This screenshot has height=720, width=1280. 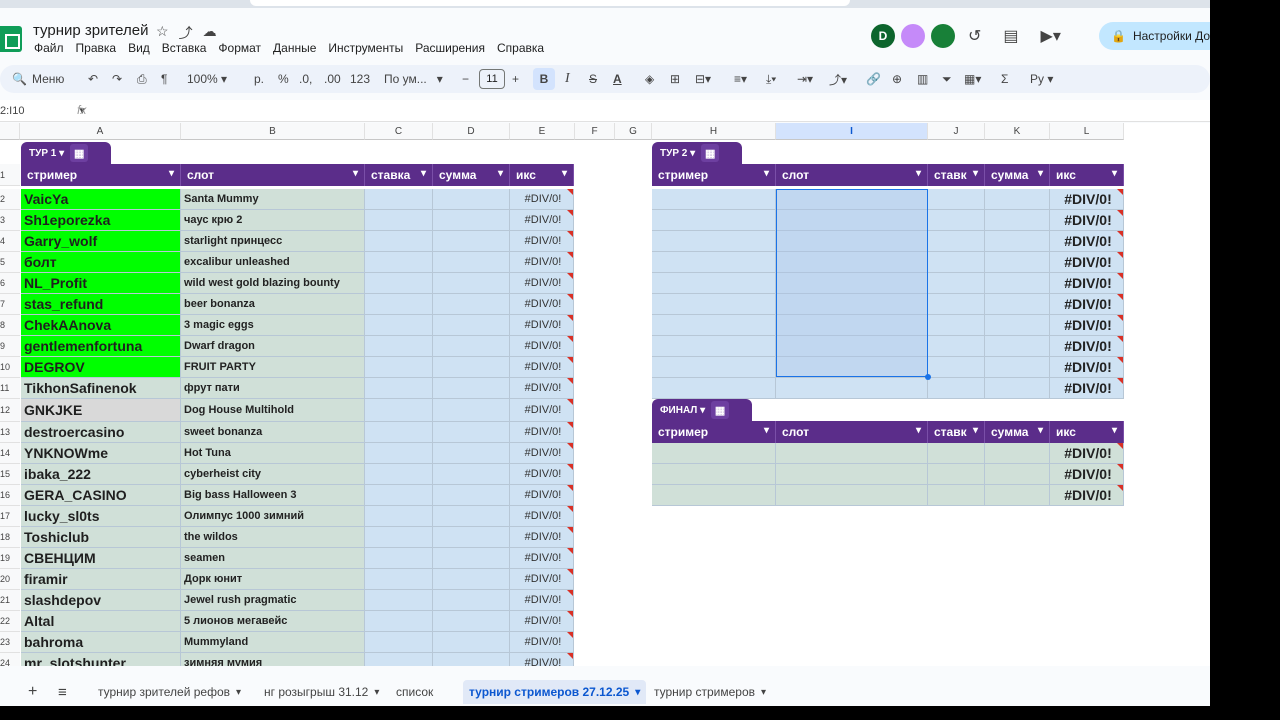 I want to click on row-header: 2, so click(x=10, y=199).